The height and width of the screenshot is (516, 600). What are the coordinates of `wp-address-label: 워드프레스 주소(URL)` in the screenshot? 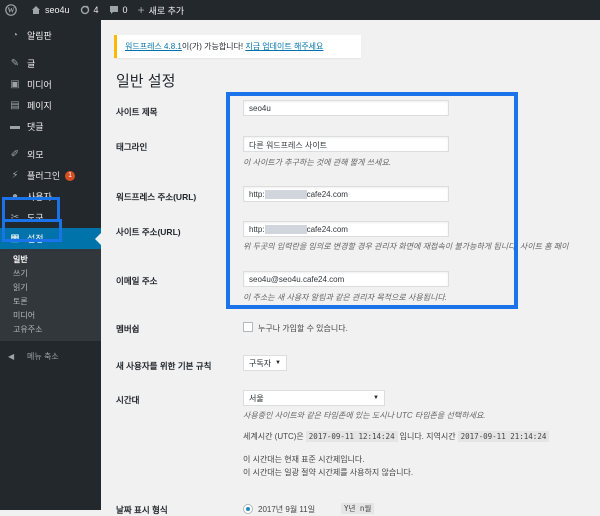 It's located at (156, 197).